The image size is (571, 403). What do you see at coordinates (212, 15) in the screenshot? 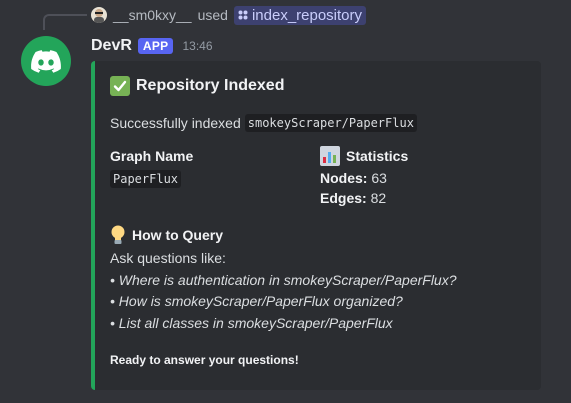
I see `used-label: used` at bounding box center [212, 15].